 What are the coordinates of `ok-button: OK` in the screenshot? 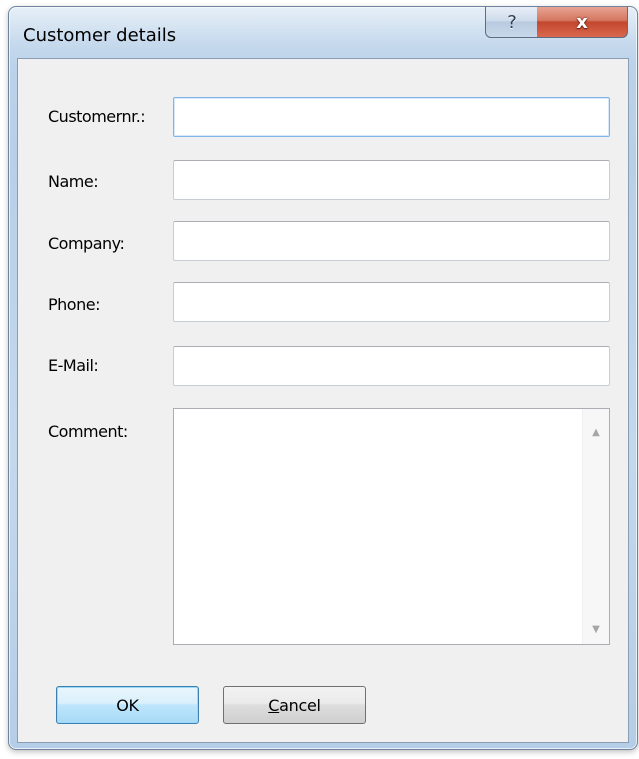 It's located at (127, 705).